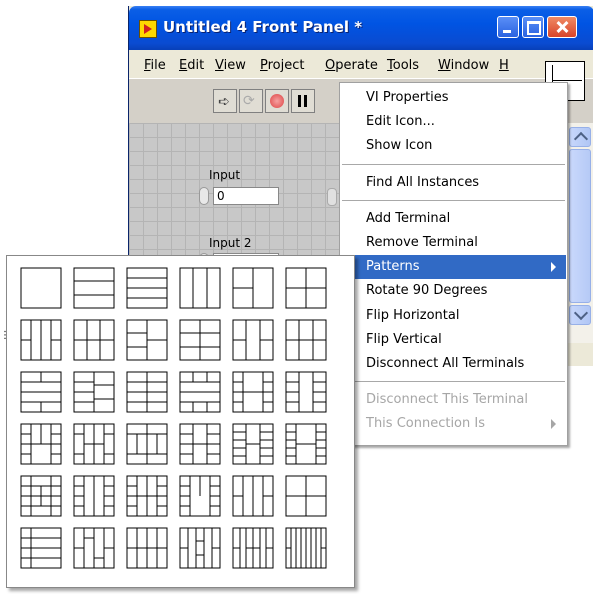 This screenshot has width=593, height=594. I want to click on maximize-button, so click(533, 27).